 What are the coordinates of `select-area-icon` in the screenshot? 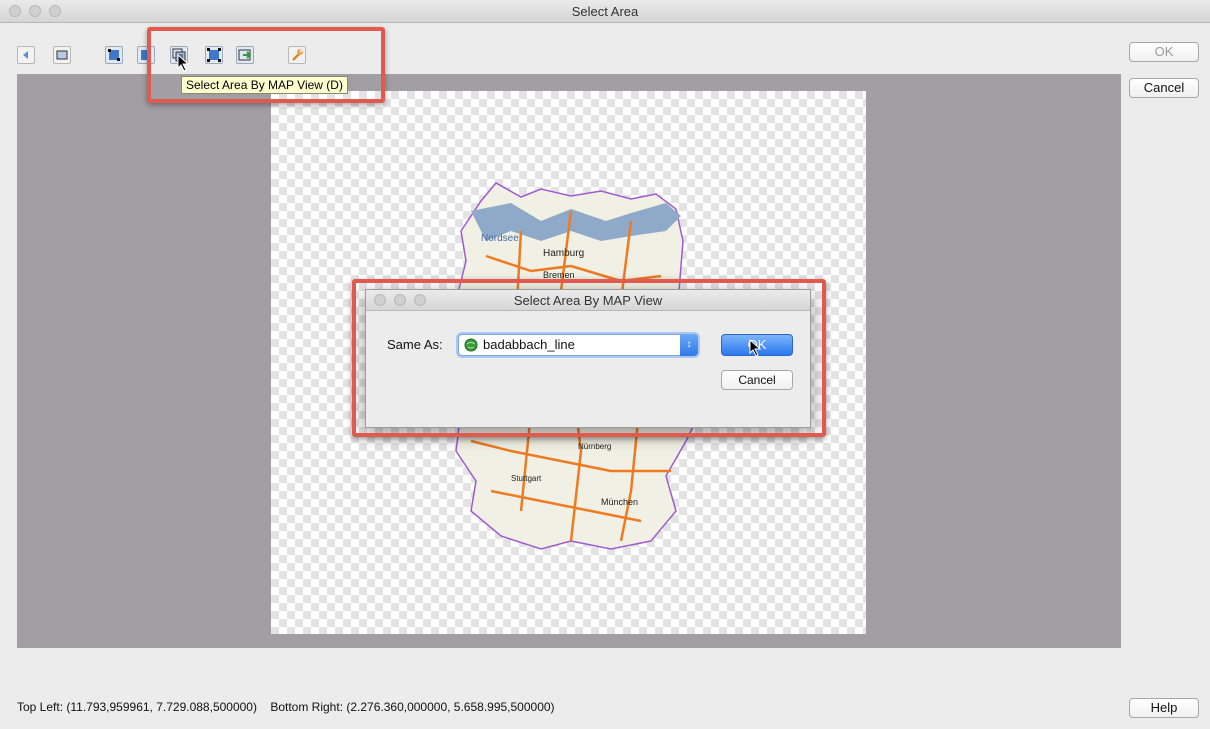 It's located at (114, 55).